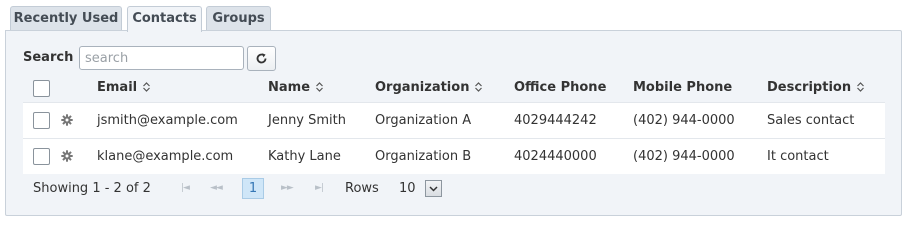  What do you see at coordinates (307, 120) in the screenshot?
I see `name-cell: Jenny Smith` at bounding box center [307, 120].